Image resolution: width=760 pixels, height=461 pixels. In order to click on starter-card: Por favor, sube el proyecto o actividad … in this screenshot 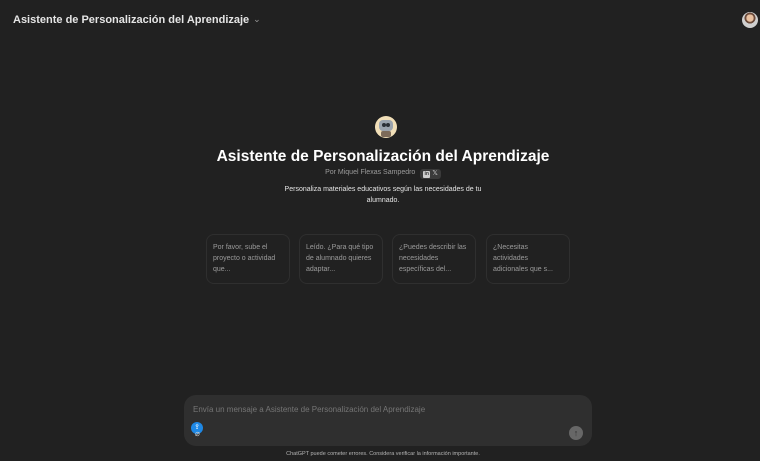, I will do `click(248, 259)`.